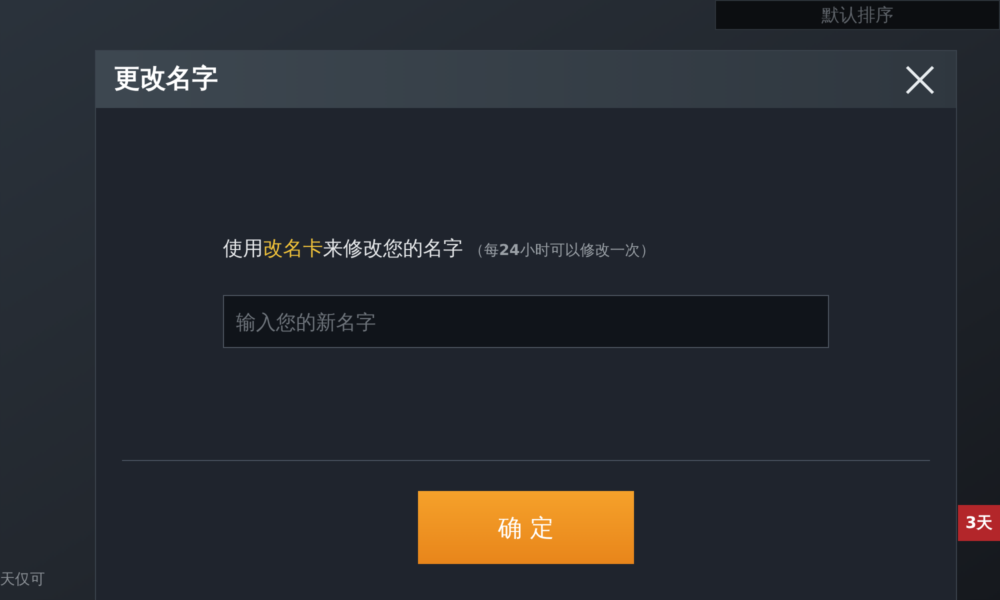 The width and height of the screenshot is (1000, 600). Describe the element at coordinates (979, 523) in the screenshot. I see `days-text: 3天` at that location.